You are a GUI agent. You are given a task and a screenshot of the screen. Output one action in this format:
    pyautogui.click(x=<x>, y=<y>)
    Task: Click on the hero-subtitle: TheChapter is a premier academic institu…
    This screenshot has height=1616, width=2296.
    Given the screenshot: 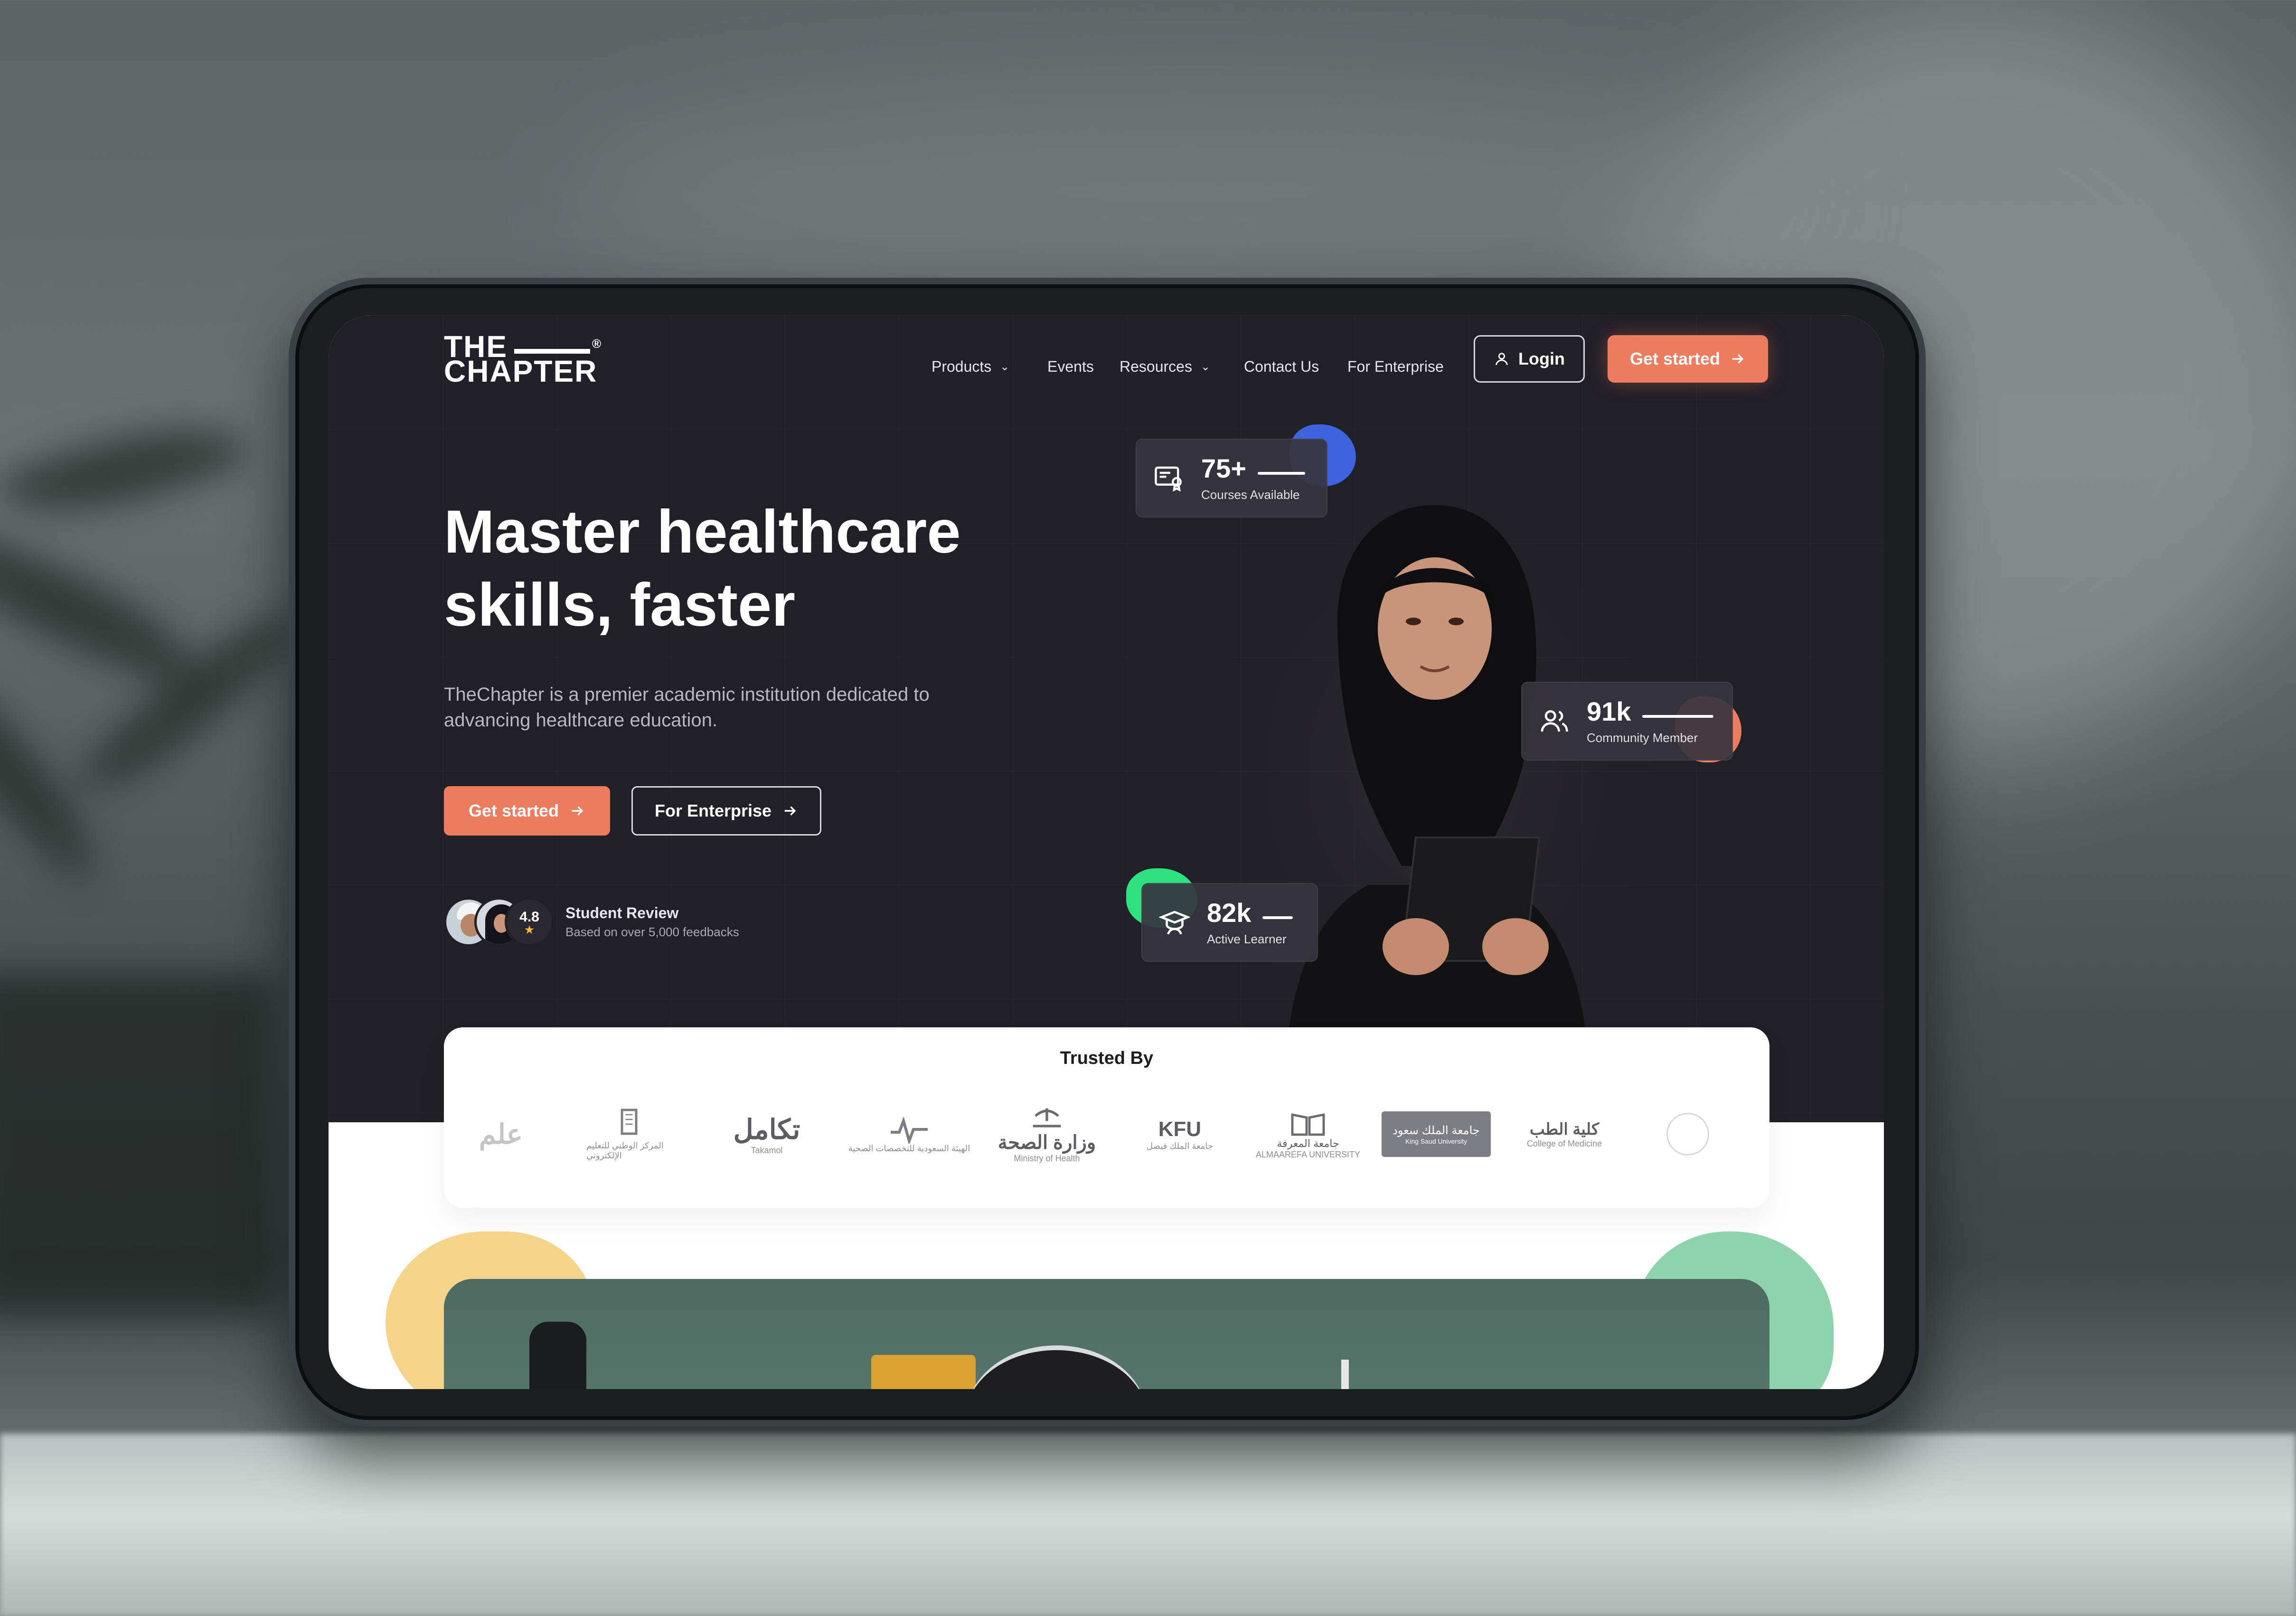 What is the action you would take?
    pyautogui.click(x=687, y=707)
    